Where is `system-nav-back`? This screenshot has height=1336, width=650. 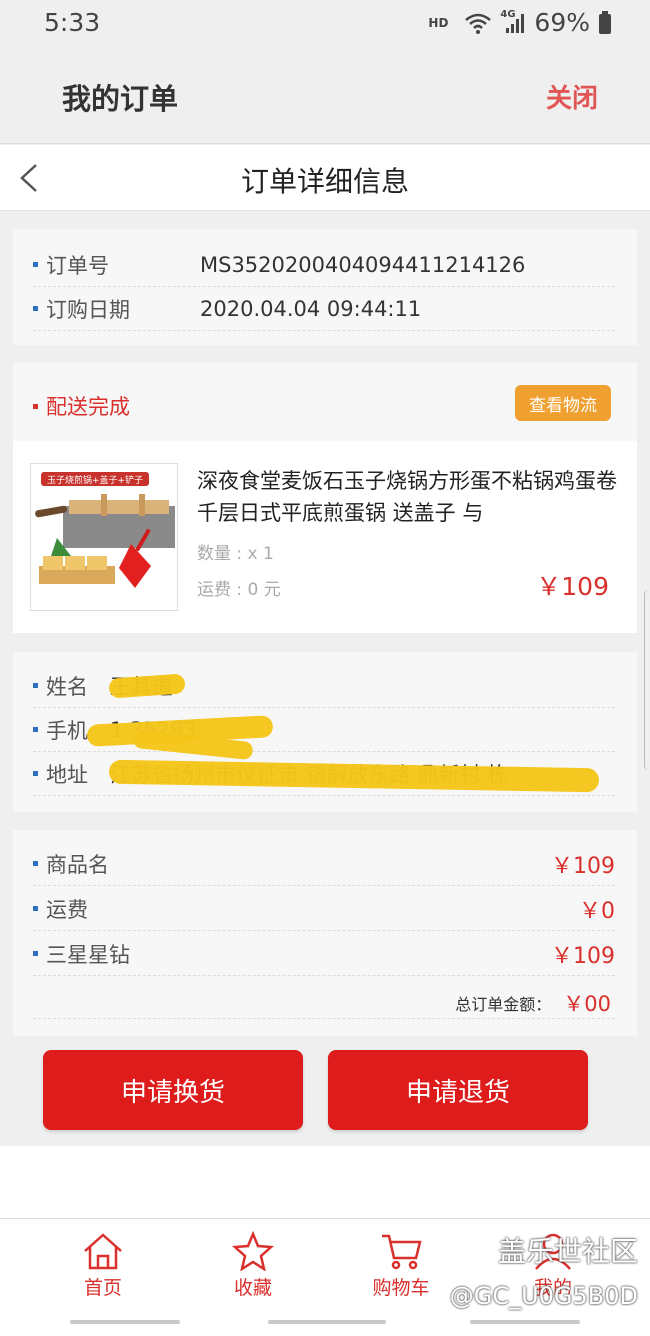
system-nav-back is located at coordinates (525, 1322).